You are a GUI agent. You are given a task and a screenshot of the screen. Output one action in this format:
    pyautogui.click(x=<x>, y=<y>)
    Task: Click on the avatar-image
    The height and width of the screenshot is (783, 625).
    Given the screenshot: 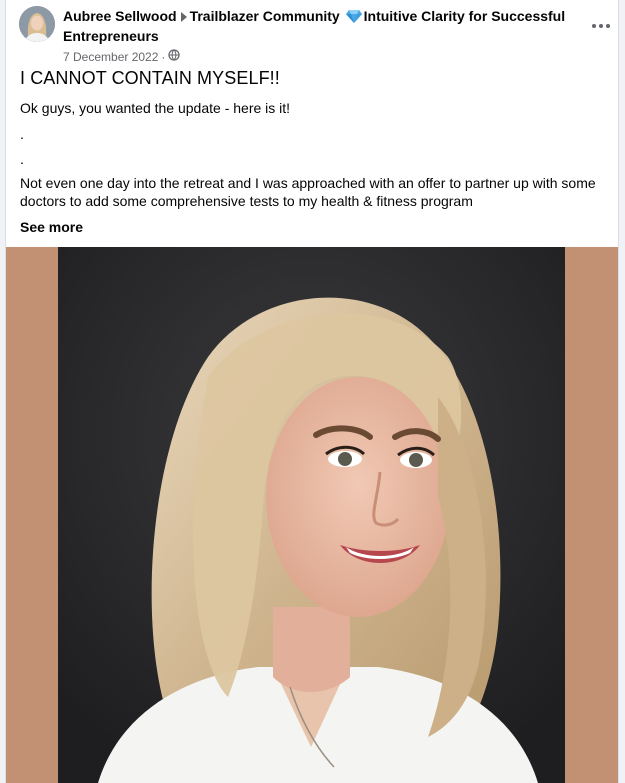 What is the action you would take?
    pyautogui.click(x=37, y=24)
    